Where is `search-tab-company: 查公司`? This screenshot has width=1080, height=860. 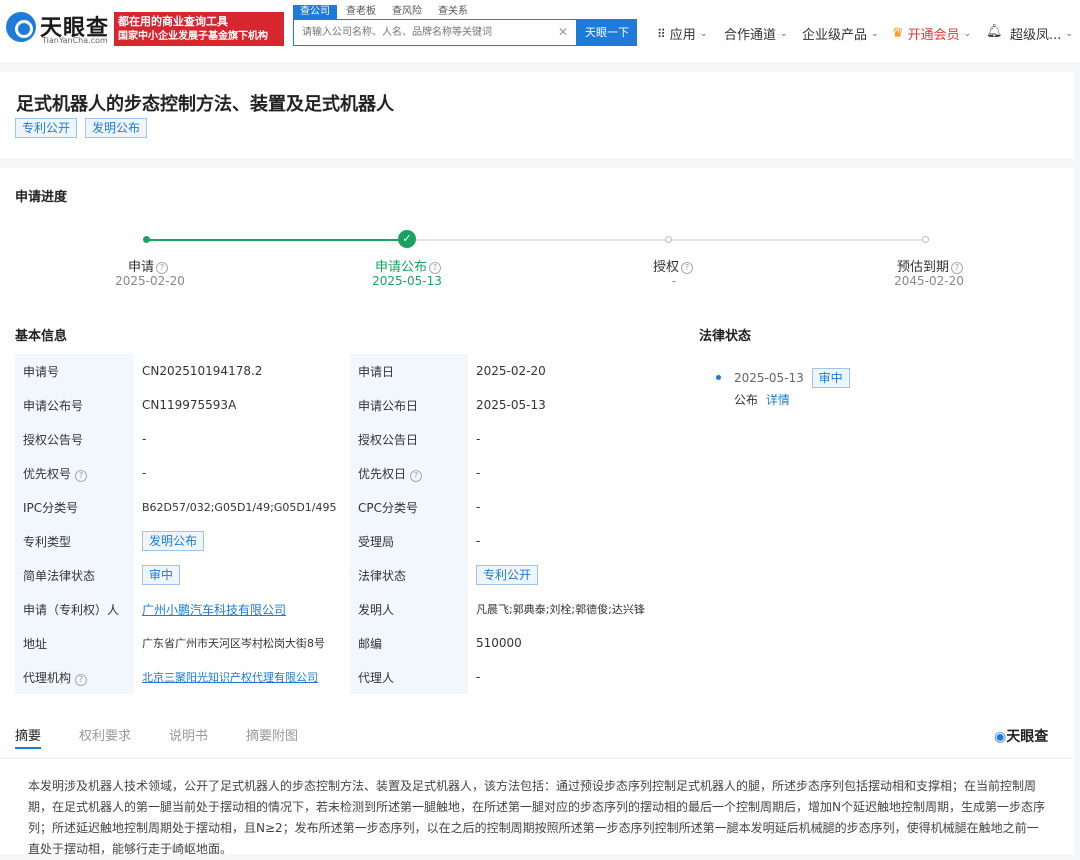 search-tab-company: 查公司 is located at coordinates (315, 12).